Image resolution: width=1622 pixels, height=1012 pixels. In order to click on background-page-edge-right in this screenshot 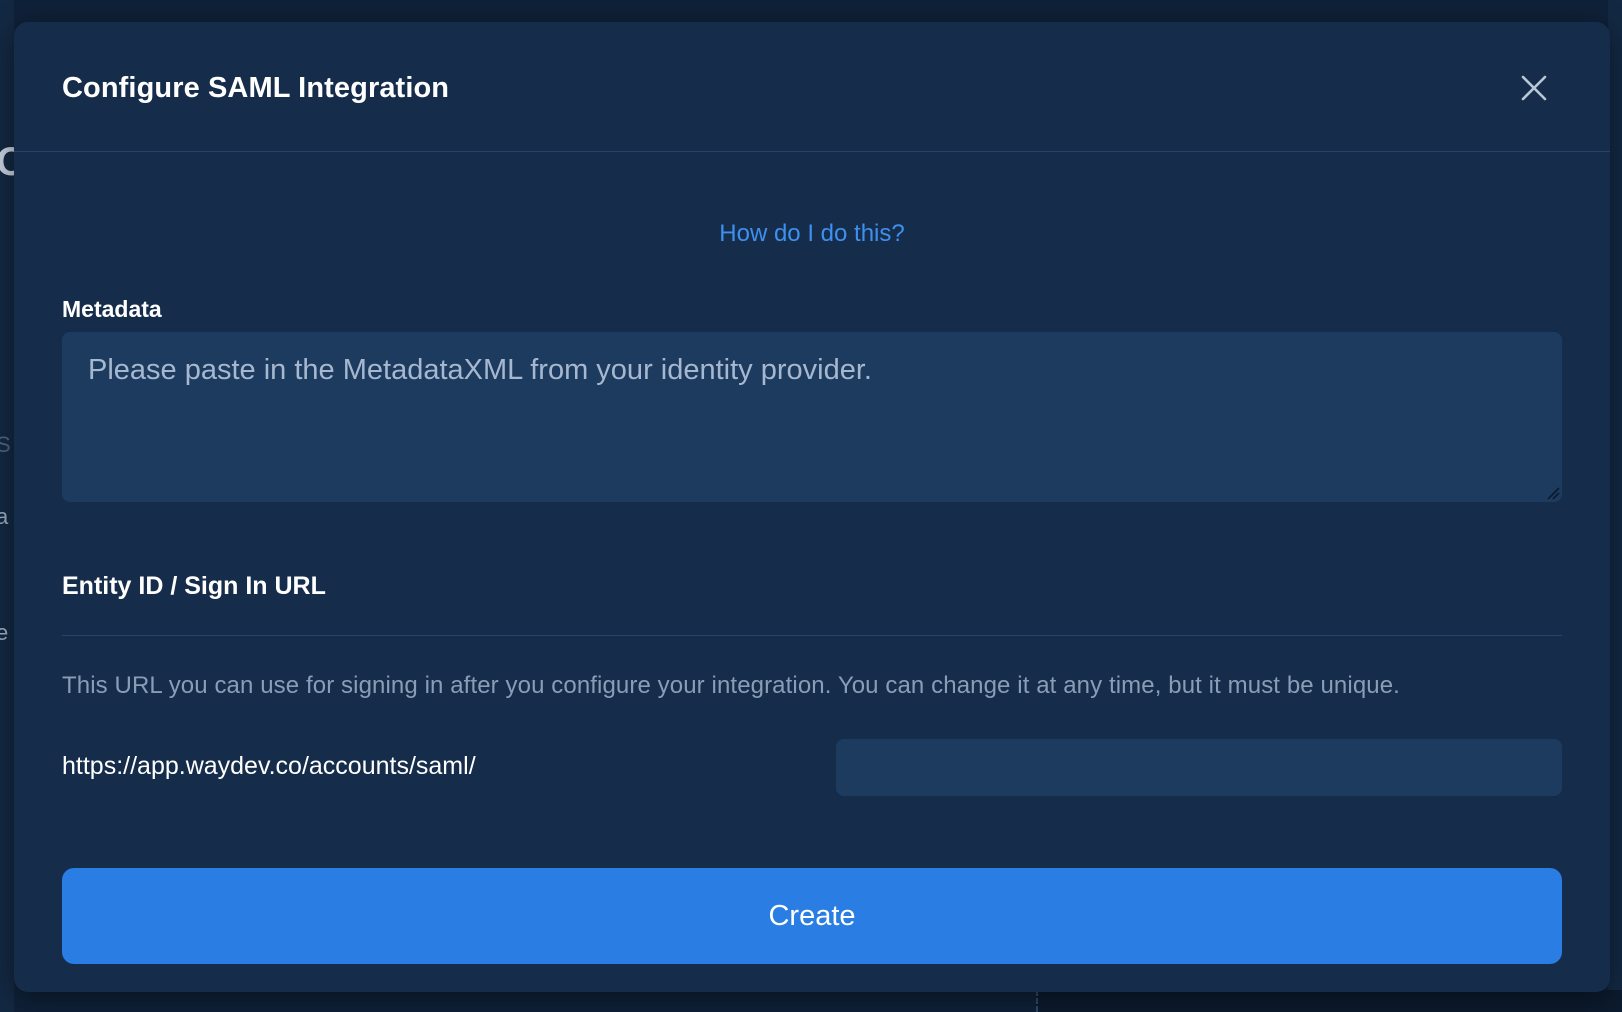, I will do `click(1615, 506)`.